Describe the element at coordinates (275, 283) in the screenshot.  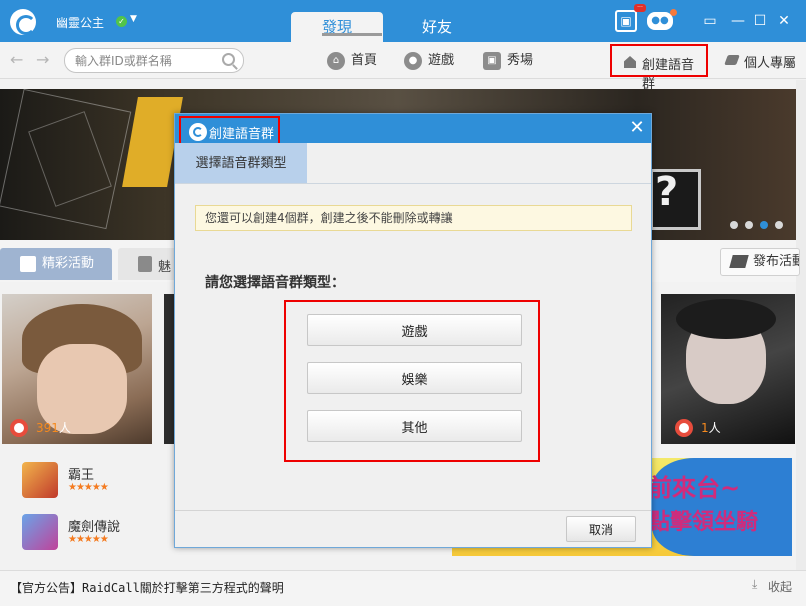
I see `prompt-heading: 請您選擇語音群類型：` at that location.